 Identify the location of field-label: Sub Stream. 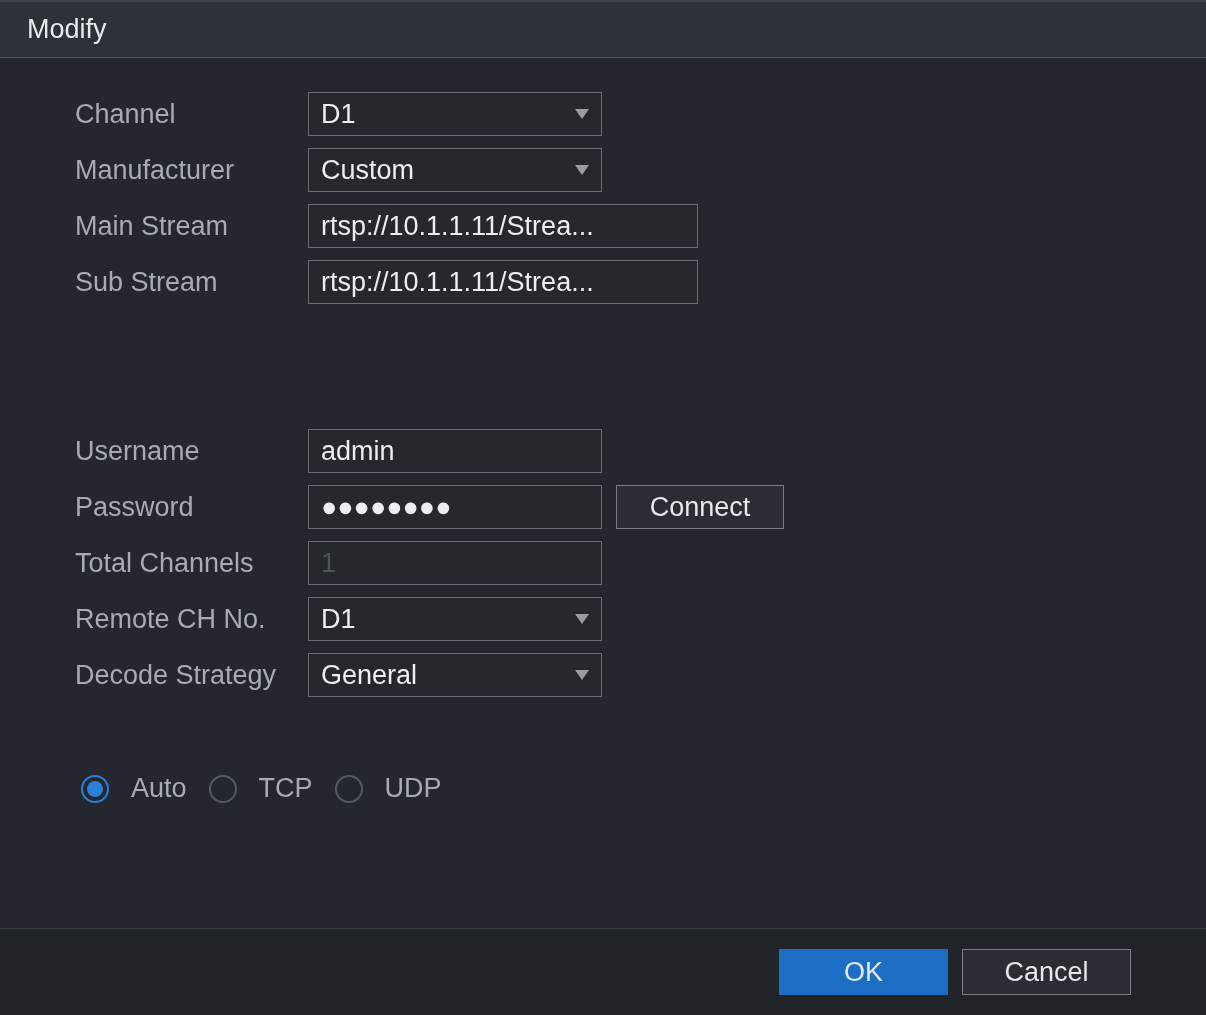
(147, 282).